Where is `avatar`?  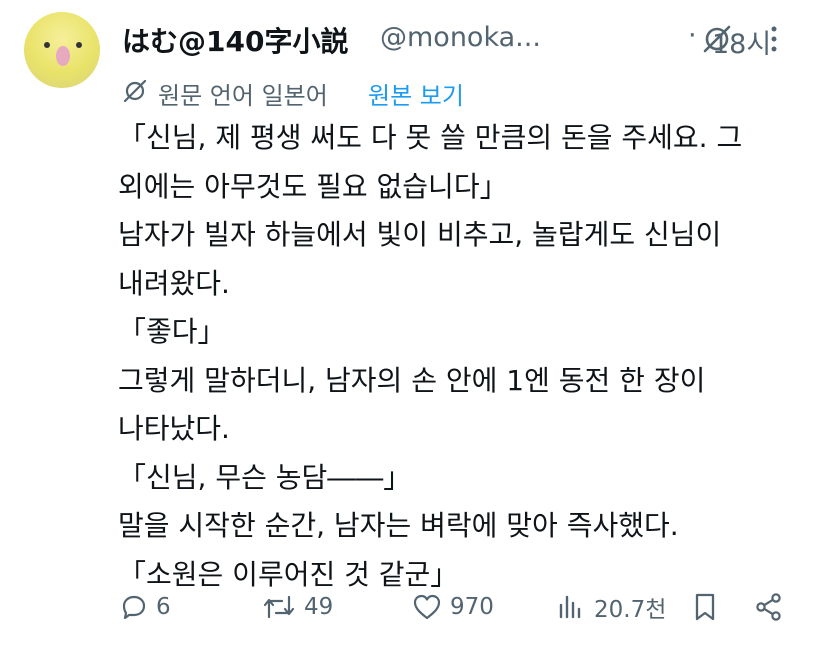 avatar is located at coordinates (62, 50).